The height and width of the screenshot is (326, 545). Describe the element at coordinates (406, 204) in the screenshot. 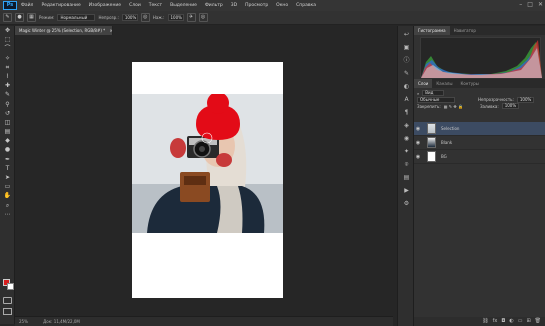

I see `settings-panel-icon: ⚙` at that location.